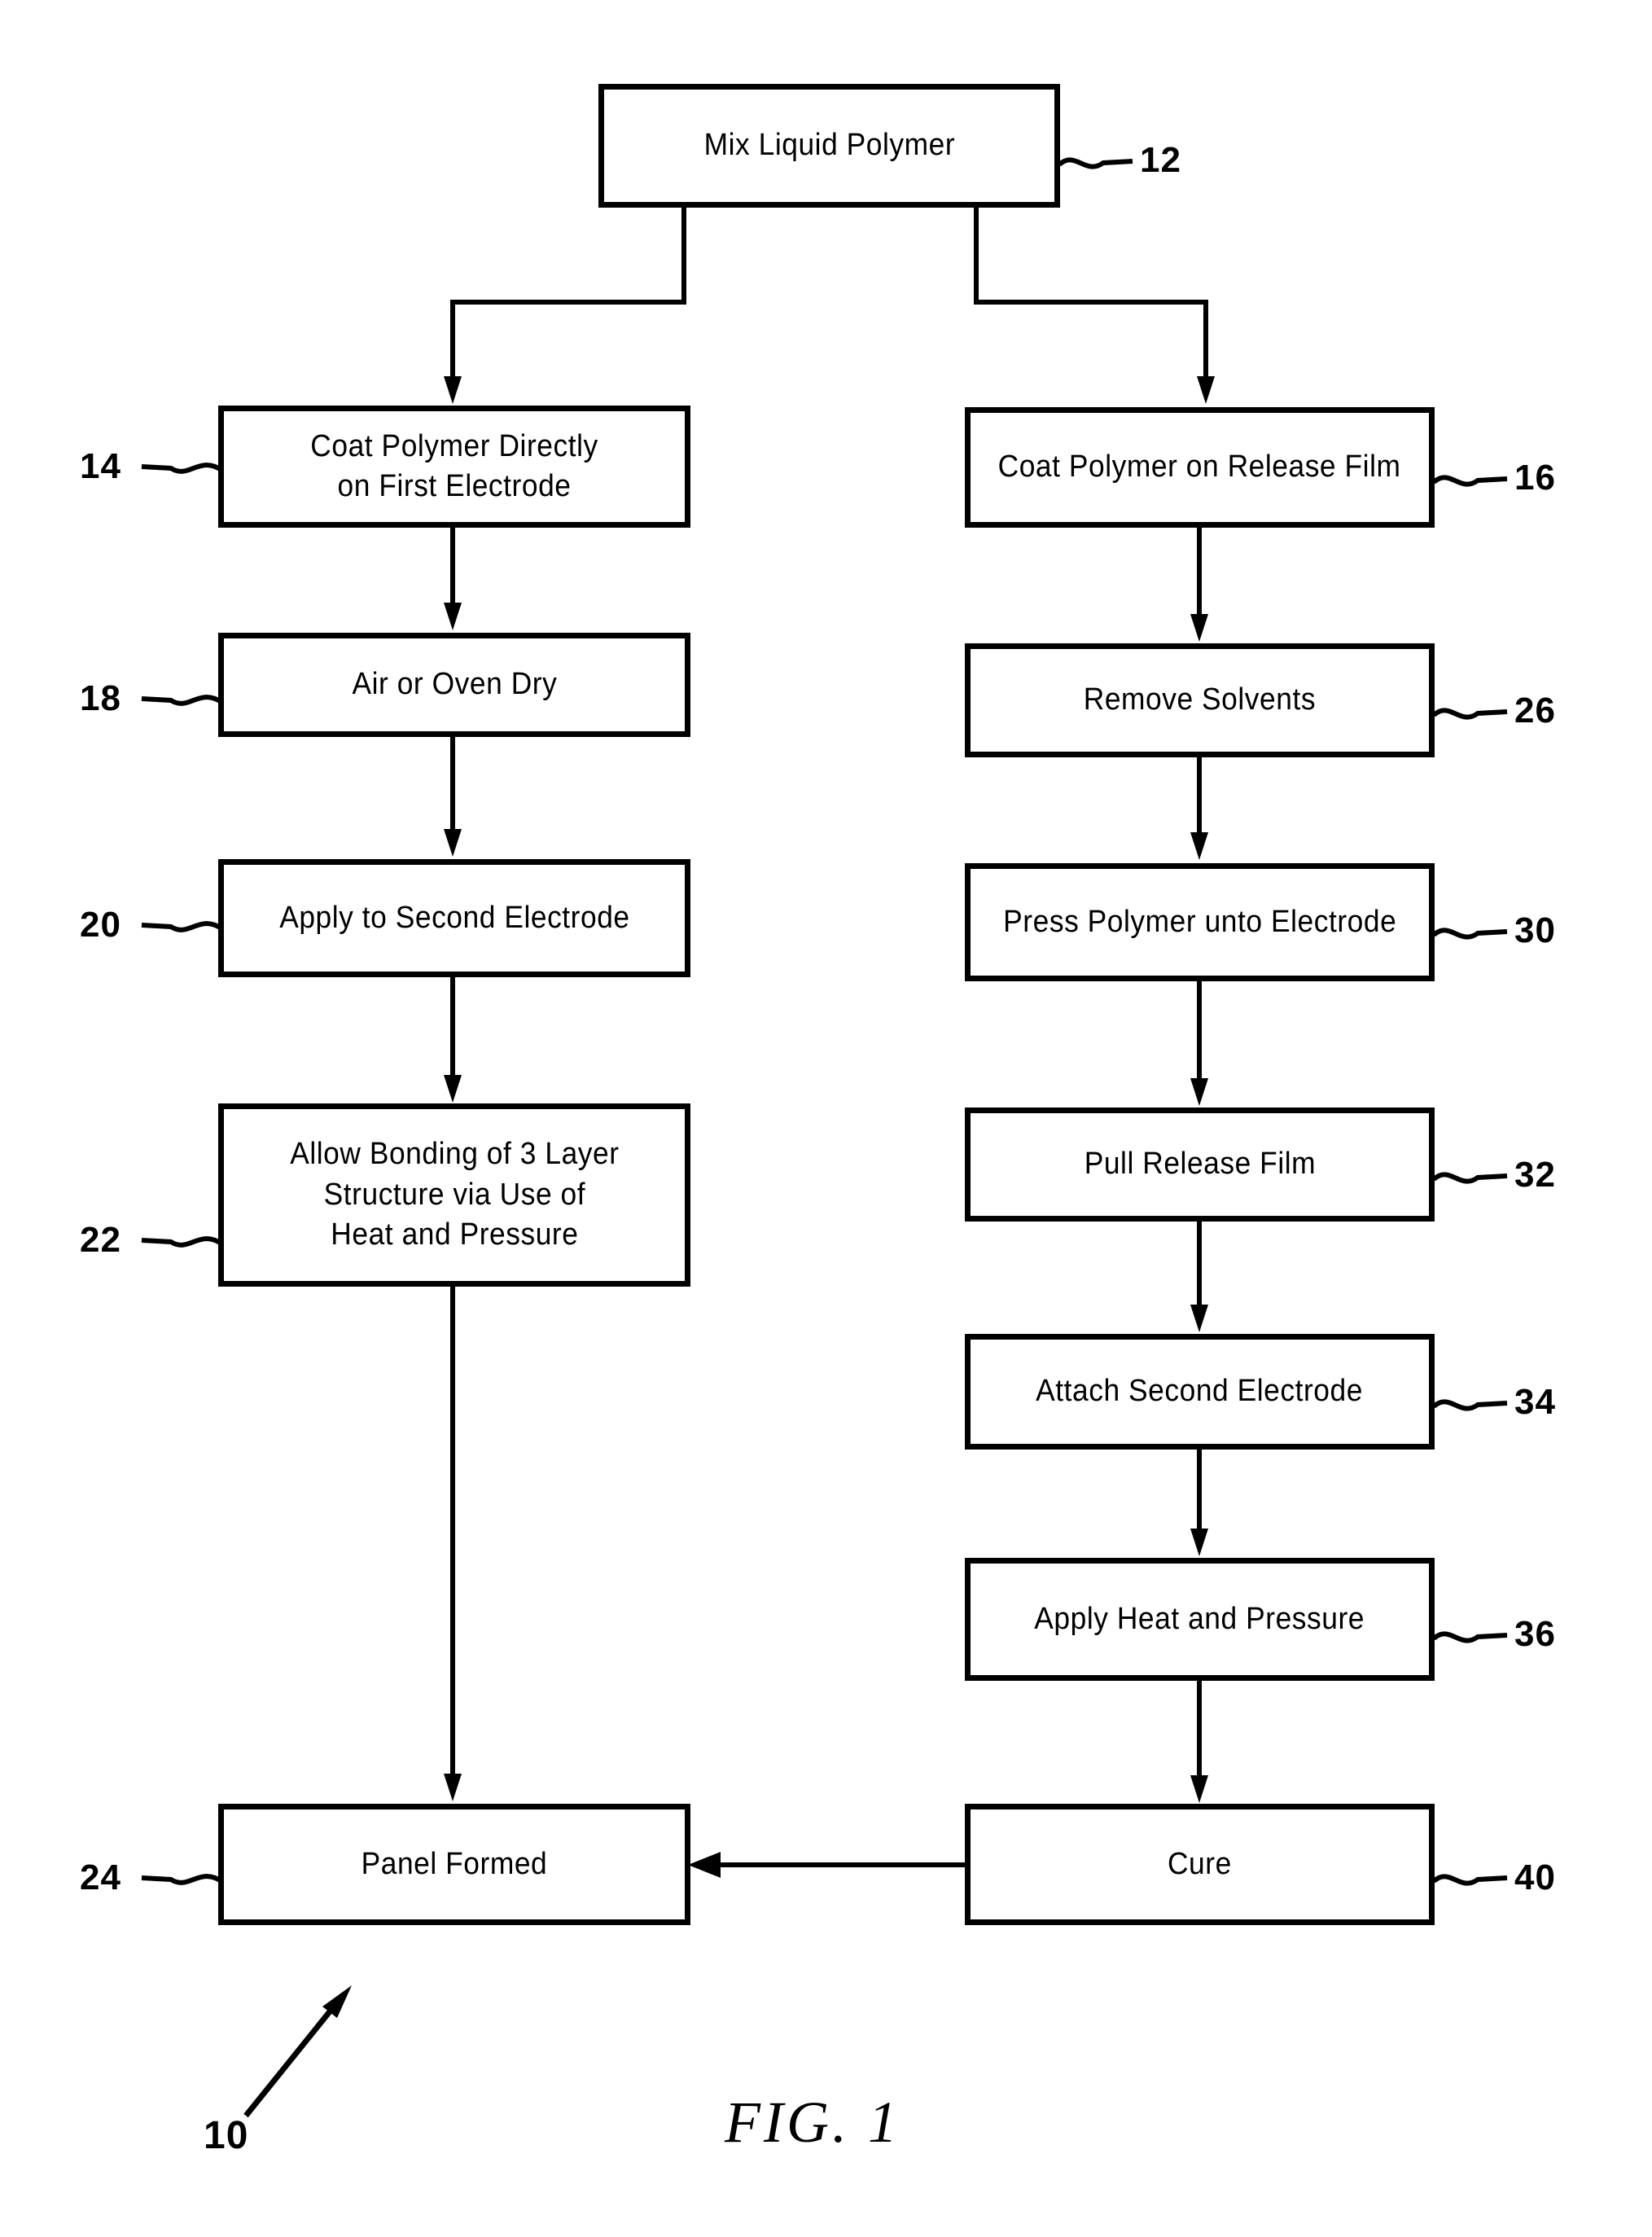 This screenshot has width=1652, height=2237. Describe the element at coordinates (976, 255) in the screenshot. I see `fork-stem-right` at that location.